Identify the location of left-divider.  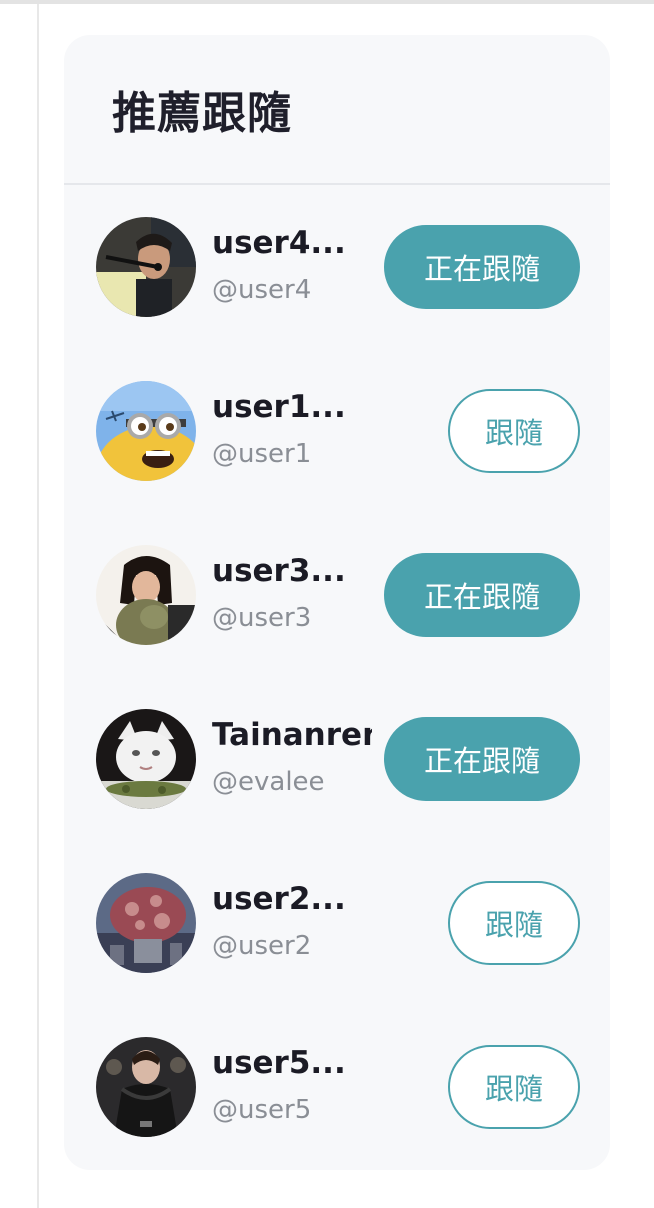
(38, 606).